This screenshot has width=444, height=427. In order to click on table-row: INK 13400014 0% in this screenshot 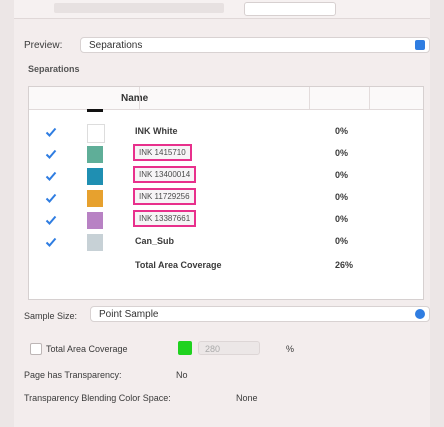, I will do `click(226, 176)`.